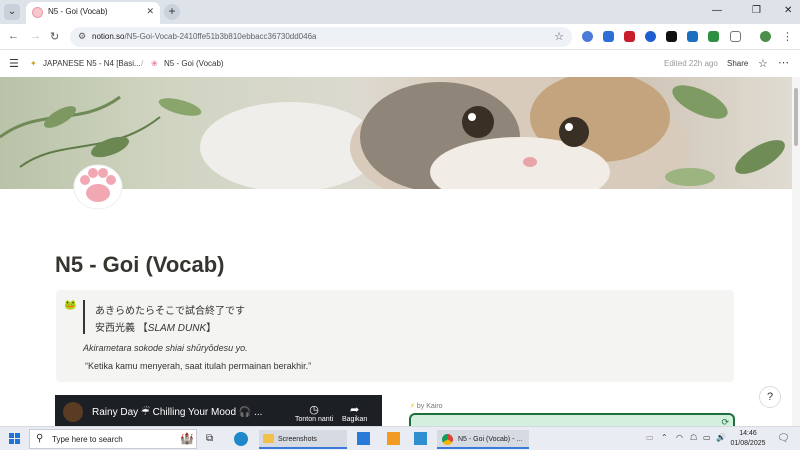  Describe the element at coordinates (154, 63) in the screenshot. I see `paw-icon: ❀` at that location.